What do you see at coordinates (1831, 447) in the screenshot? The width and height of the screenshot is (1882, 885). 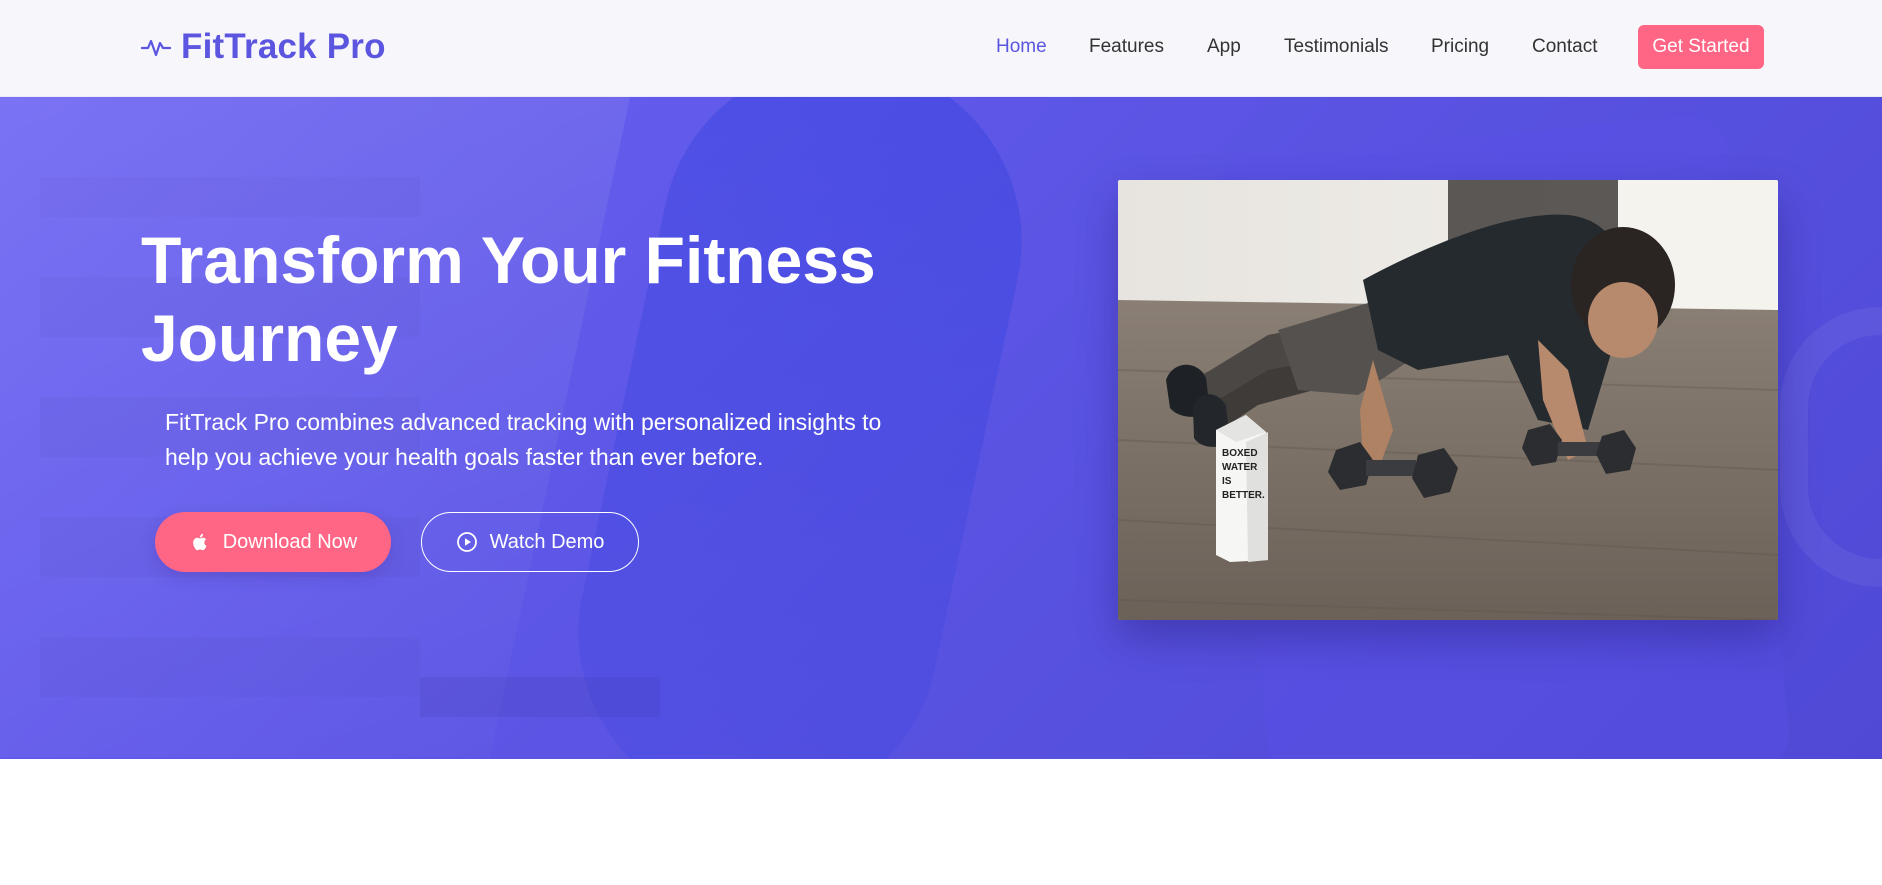 I see `hero-background-ring` at bounding box center [1831, 447].